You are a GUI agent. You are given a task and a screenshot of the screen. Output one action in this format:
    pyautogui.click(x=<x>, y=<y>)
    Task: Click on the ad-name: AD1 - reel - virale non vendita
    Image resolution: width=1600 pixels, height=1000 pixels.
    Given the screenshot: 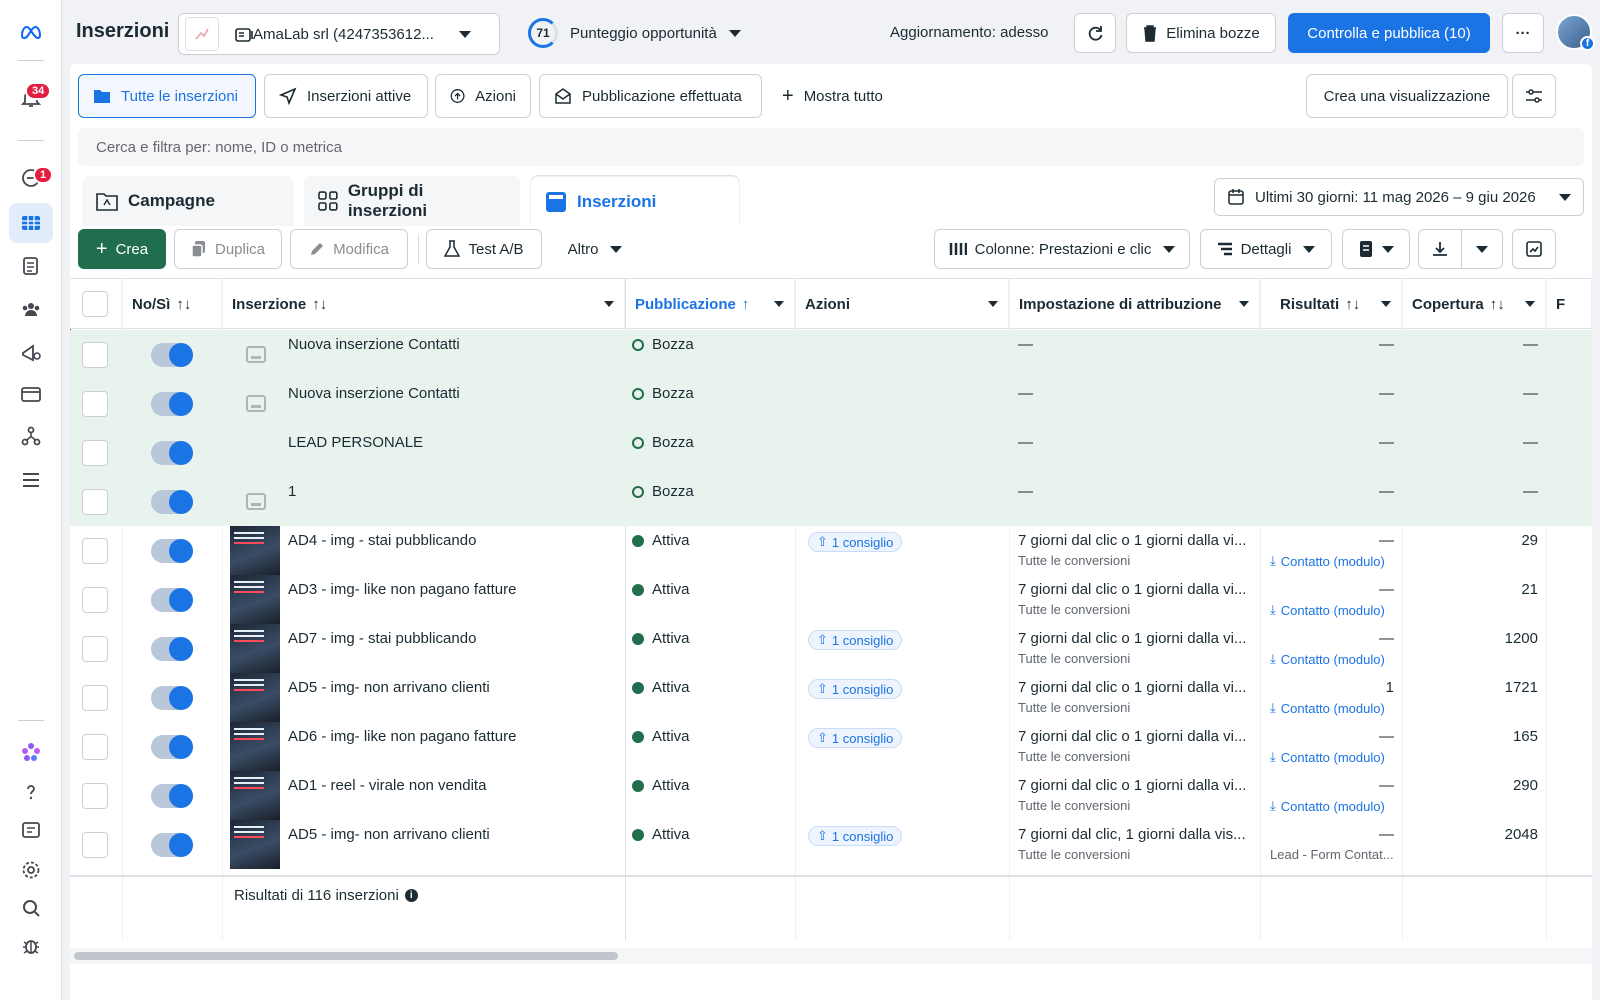 What is the action you would take?
    pyautogui.click(x=387, y=785)
    